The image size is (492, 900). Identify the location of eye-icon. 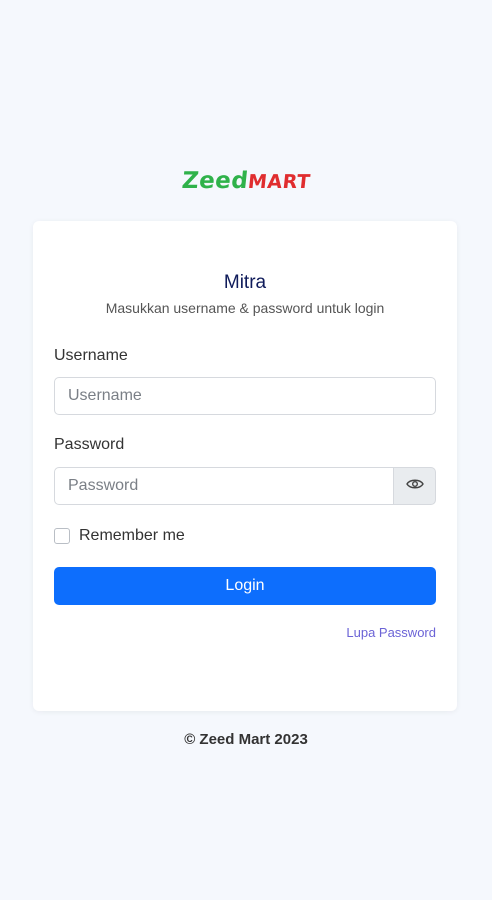
(414, 486).